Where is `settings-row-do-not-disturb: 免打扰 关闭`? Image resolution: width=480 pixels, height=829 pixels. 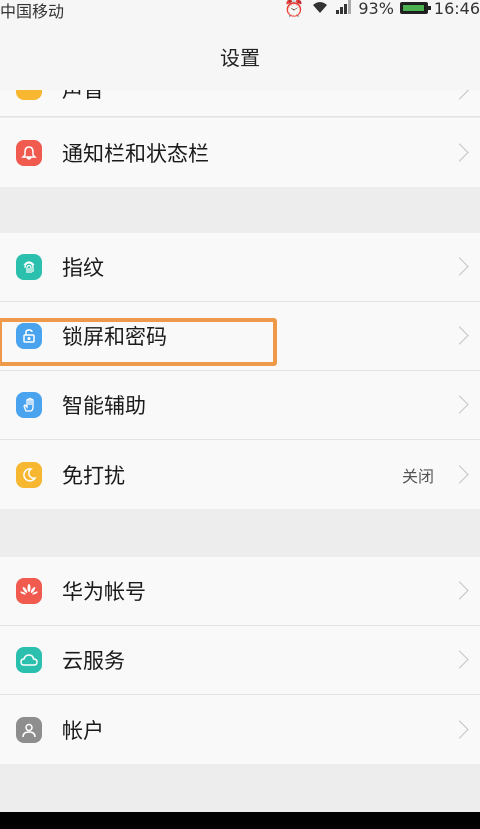
settings-row-do-not-disturb: 免打扰 关闭 is located at coordinates (240, 474).